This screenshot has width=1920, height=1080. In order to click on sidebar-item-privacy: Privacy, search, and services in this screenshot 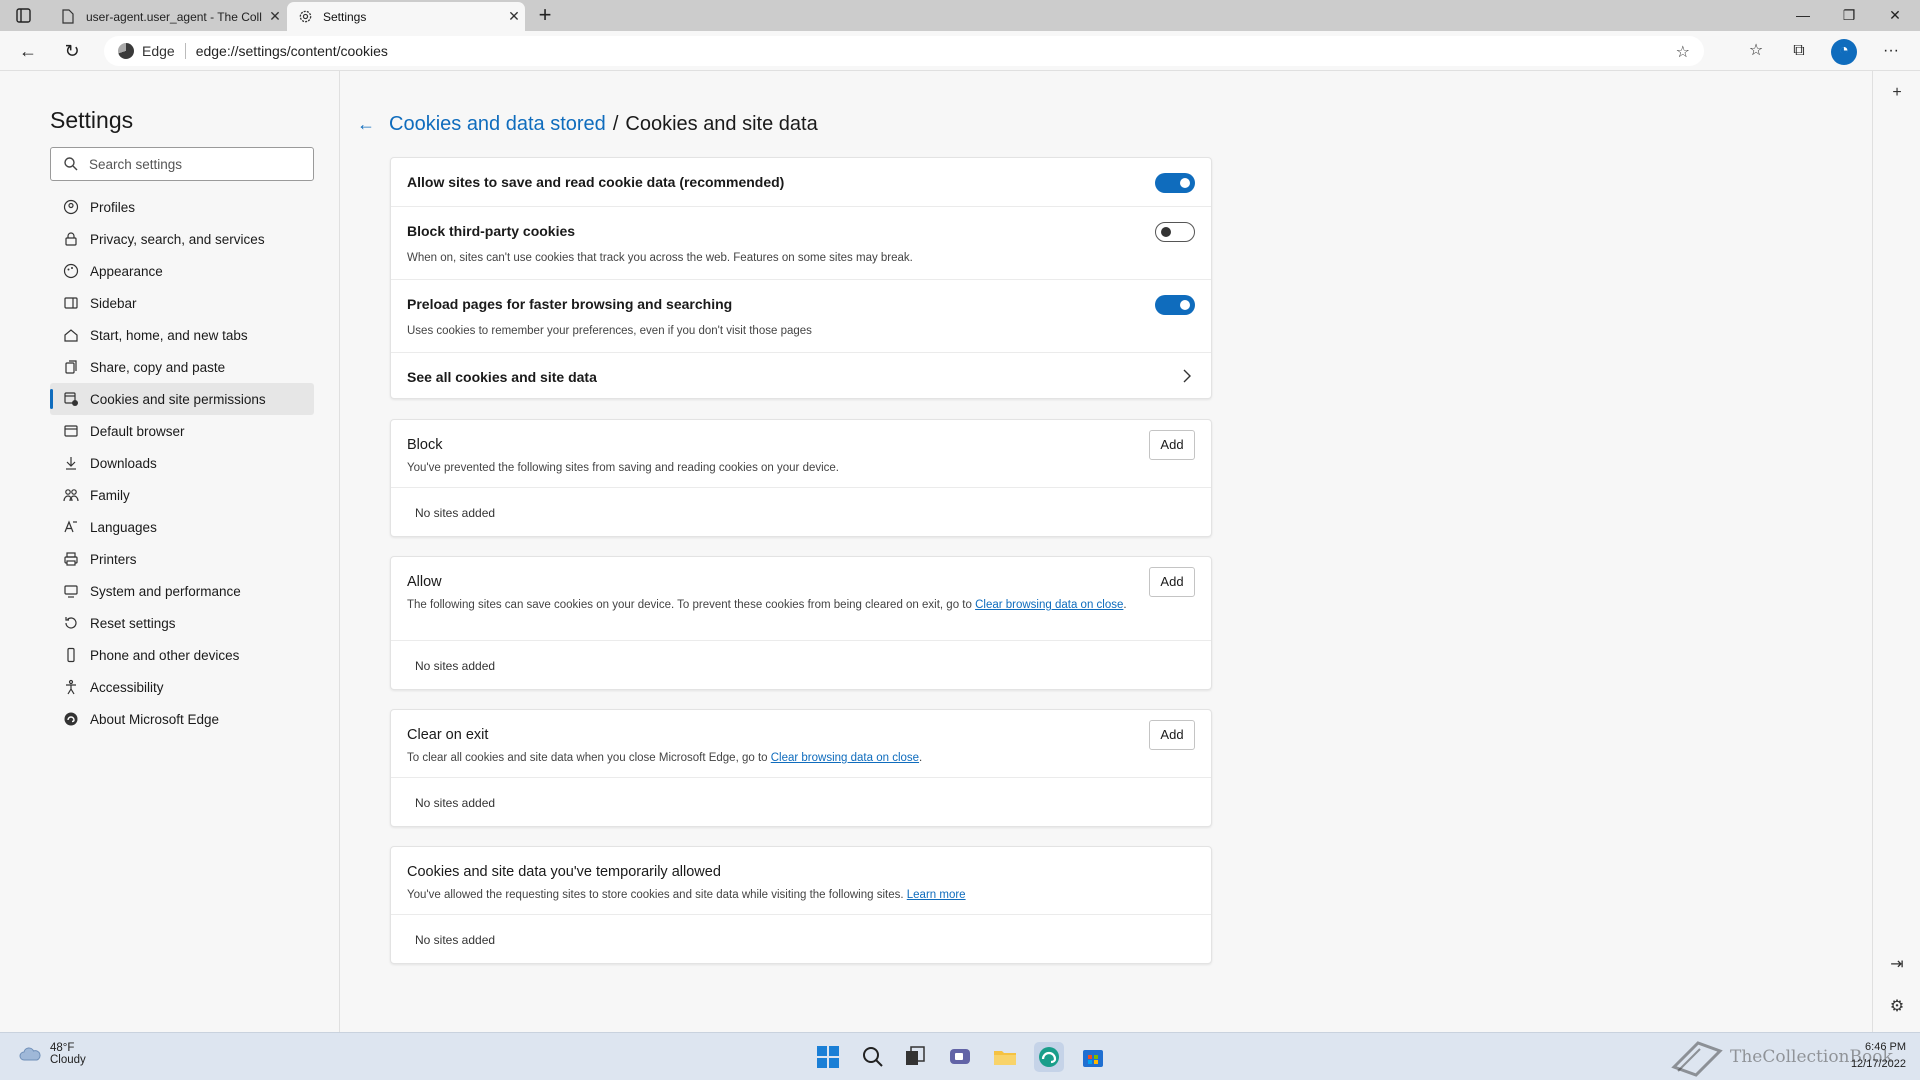, I will do `click(182, 239)`.